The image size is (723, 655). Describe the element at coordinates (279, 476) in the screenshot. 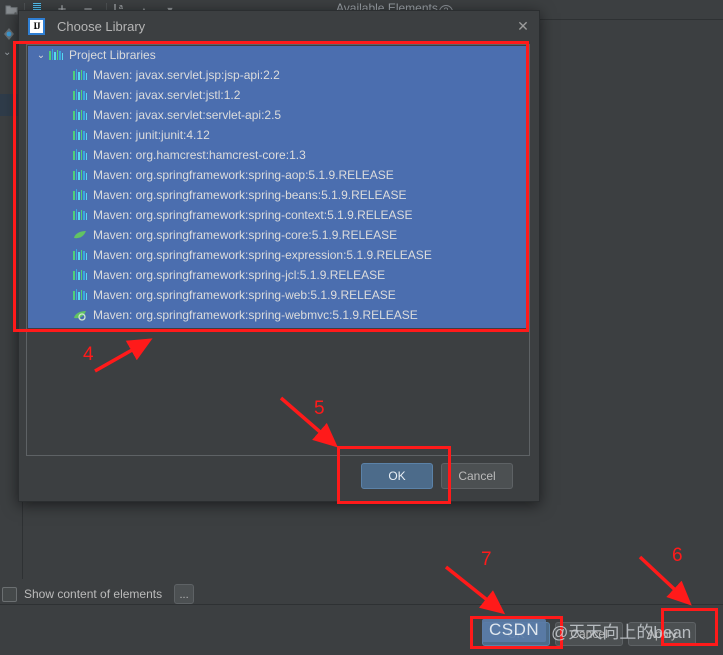

I see `dialog-buttons: OK Cancel` at that location.